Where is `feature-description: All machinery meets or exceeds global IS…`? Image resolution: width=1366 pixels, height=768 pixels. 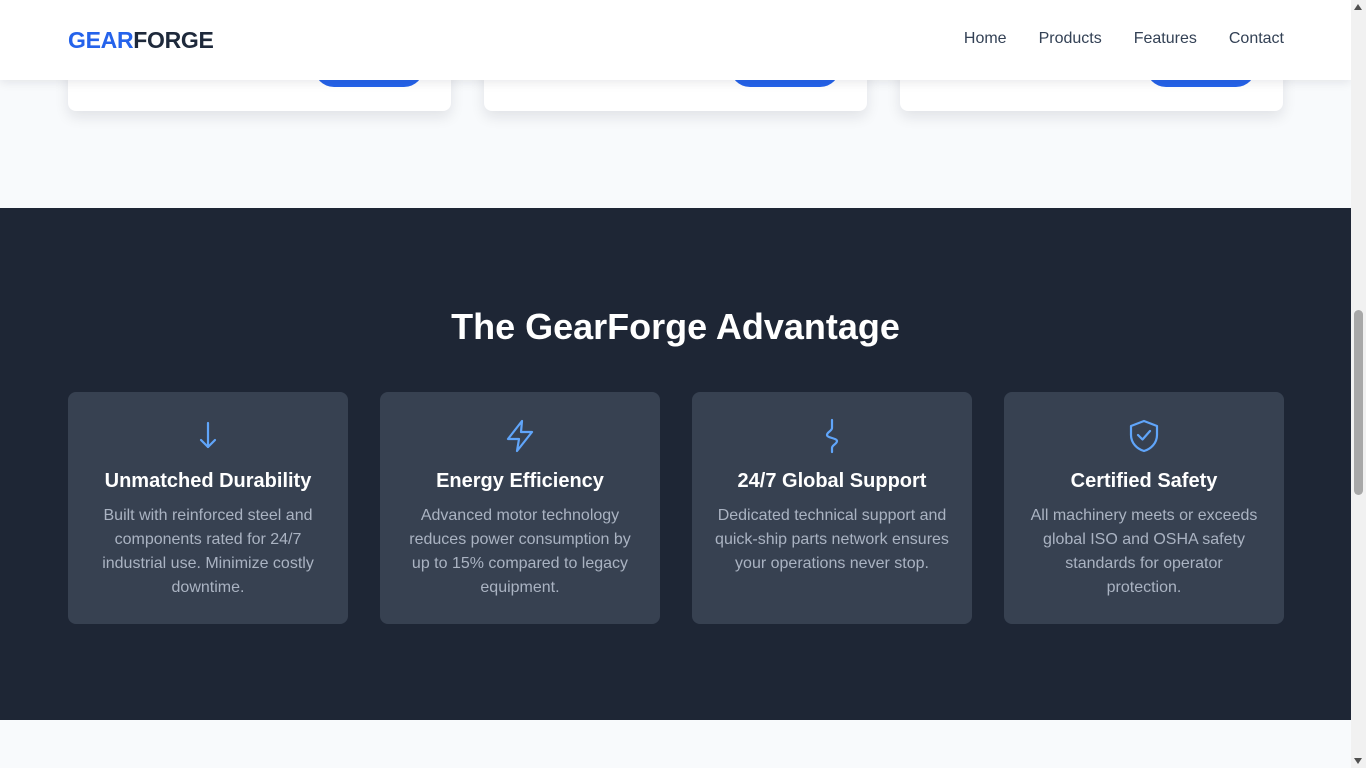 feature-description: All machinery meets or exceeds global IS… is located at coordinates (1144, 551).